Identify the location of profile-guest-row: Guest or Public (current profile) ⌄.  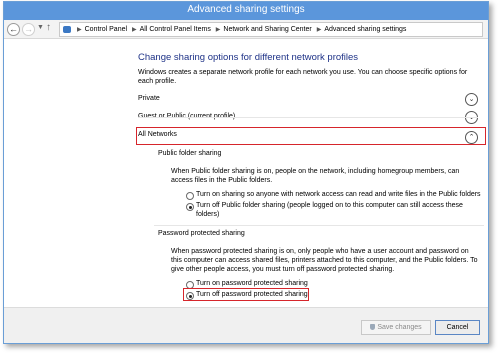
(308, 118).